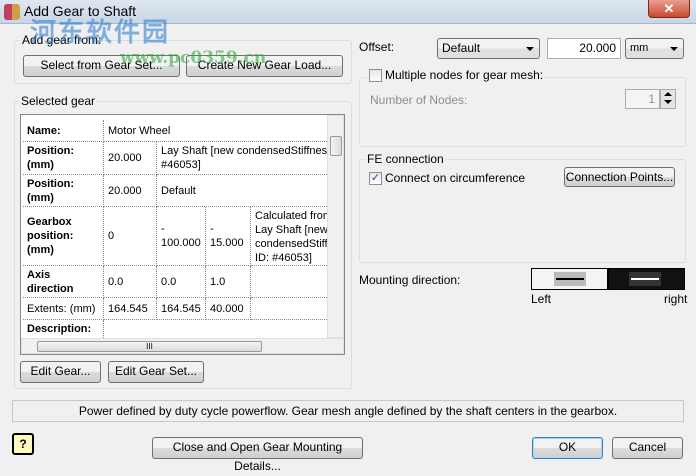 Image resolution: width=696 pixels, height=476 pixels. I want to click on horizontal-scroll-thumb: III, so click(149, 346).